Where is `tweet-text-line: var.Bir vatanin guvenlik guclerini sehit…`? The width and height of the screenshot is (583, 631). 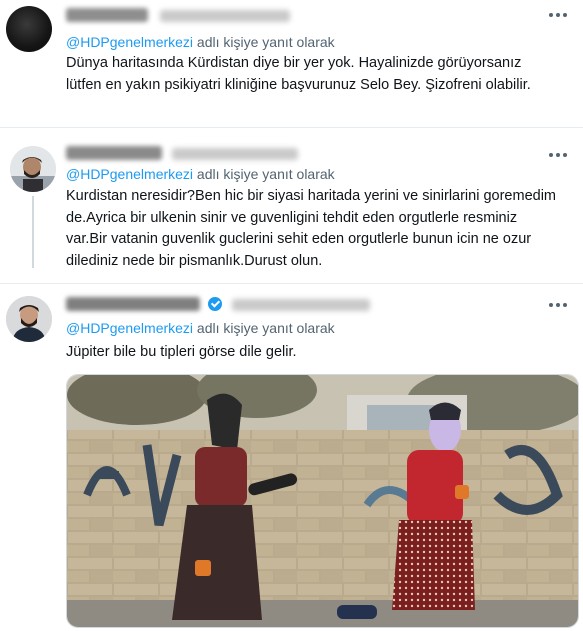 tweet-text-line: var.Bir vatanin guvenlik guclerini sehit… is located at coordinates (299, 239).